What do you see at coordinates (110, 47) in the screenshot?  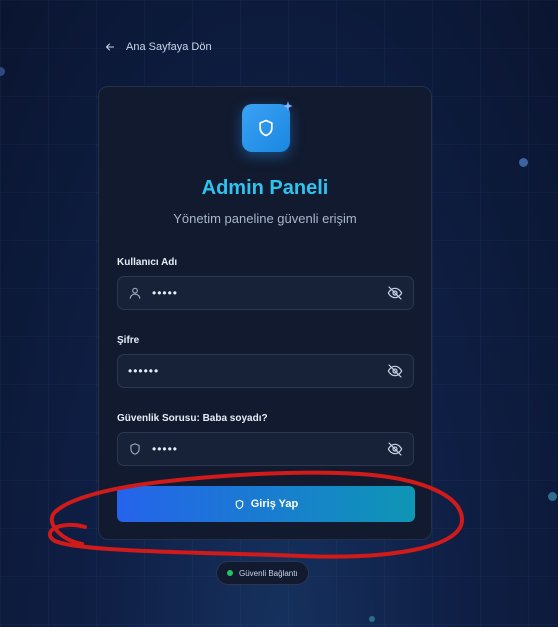 I see `arrow-left-icon` at bounding box center [110, 47].